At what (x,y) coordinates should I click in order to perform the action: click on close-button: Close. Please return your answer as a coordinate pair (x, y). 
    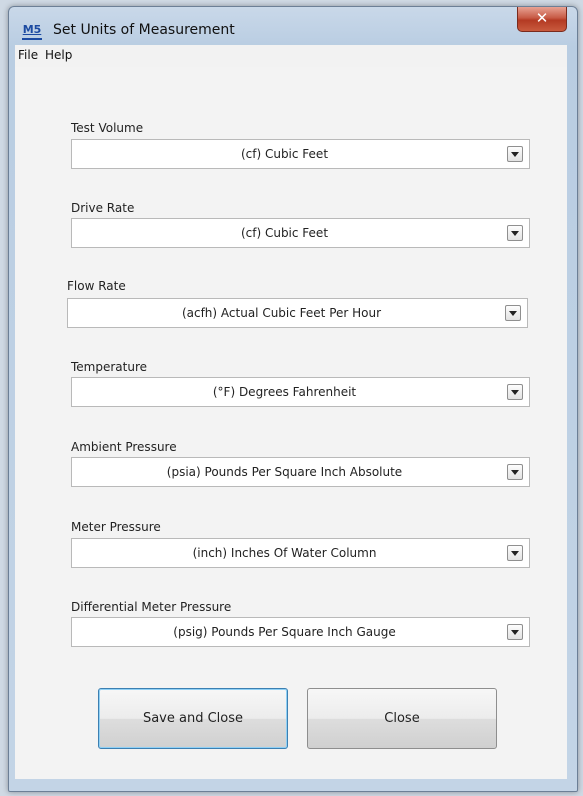
    Looking at the image, I should click on (402, 718).